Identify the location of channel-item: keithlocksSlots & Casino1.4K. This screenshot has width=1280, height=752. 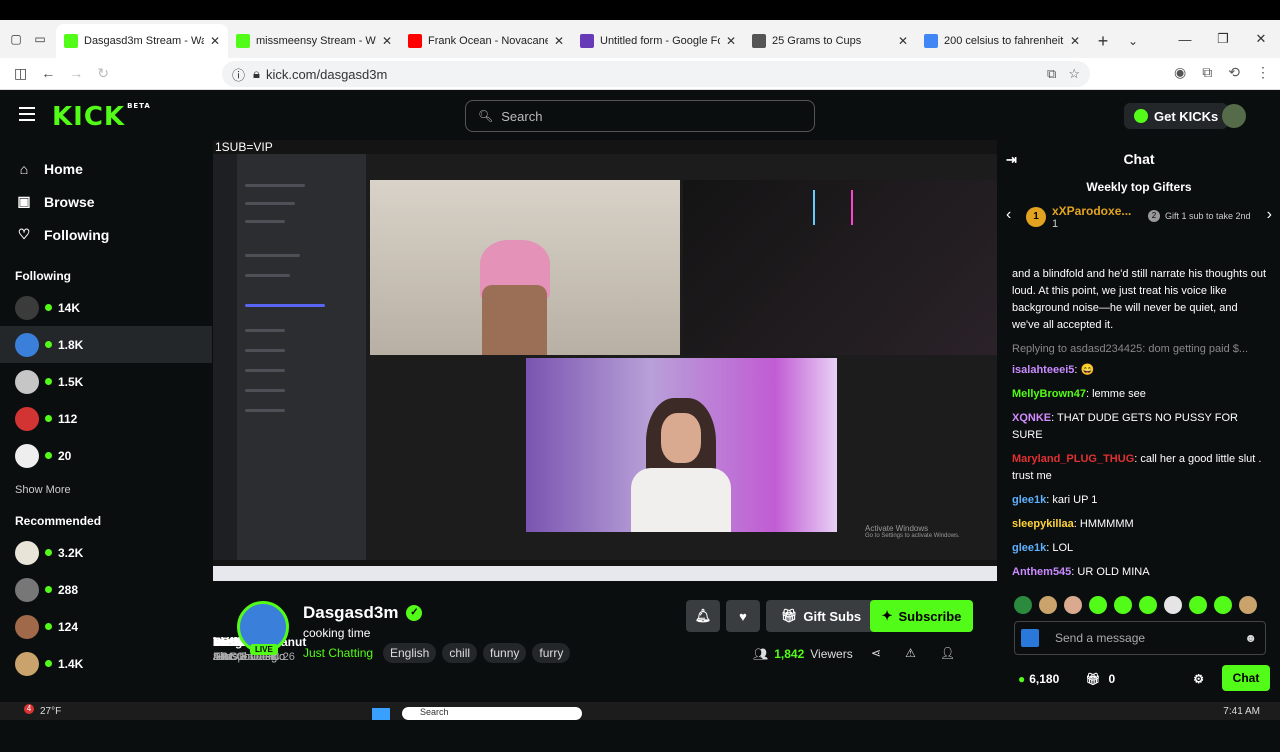
(142, 658).